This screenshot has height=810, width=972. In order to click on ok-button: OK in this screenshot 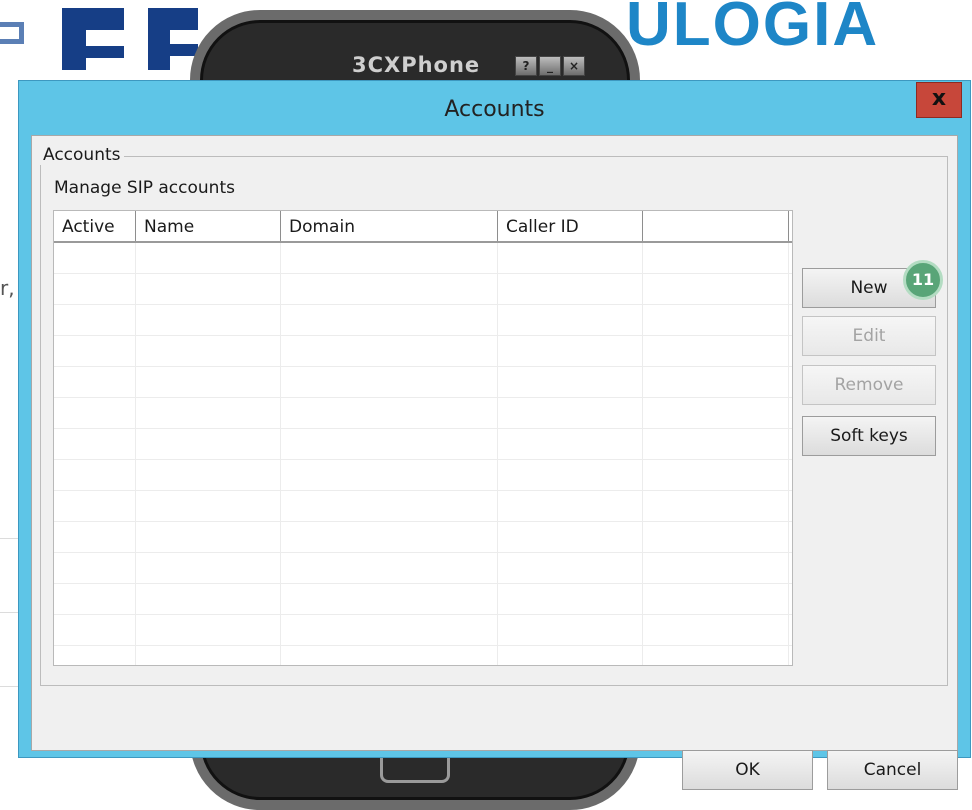, I will do `click(747, 770)`.